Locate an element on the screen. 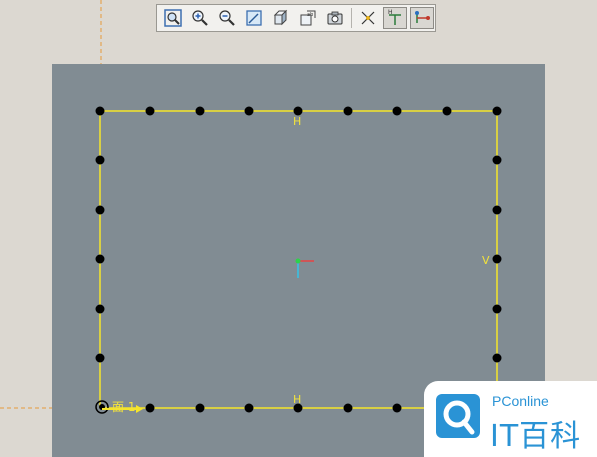  watermark-logo: PConline IT百科 is located at coordinates (510, 419).